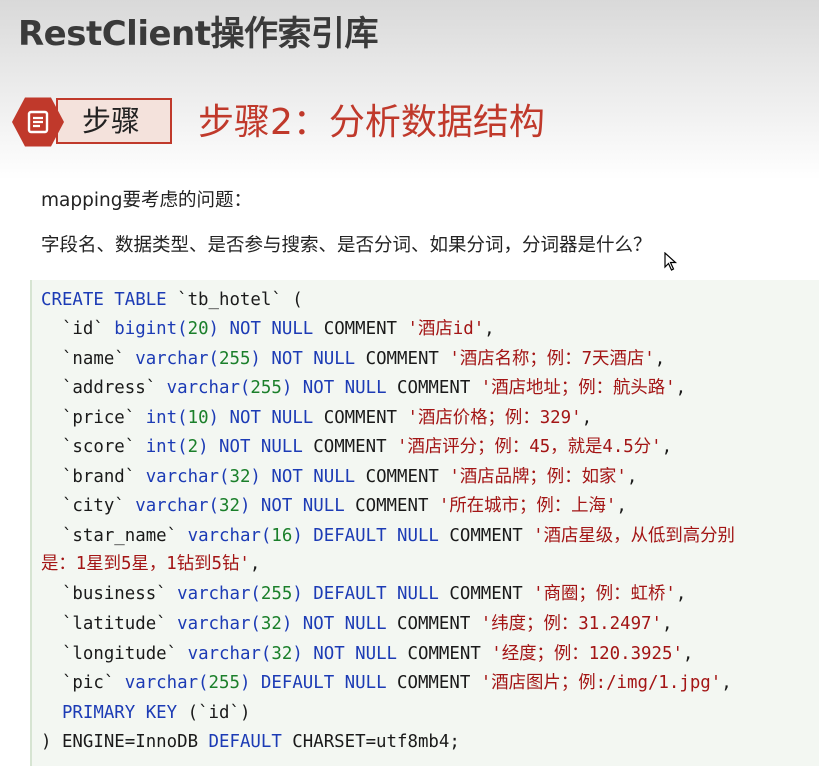 Image resolution: width=819 pixels, height=780 pixels. I want to click on code-type: bigint(, so click(151, 329).